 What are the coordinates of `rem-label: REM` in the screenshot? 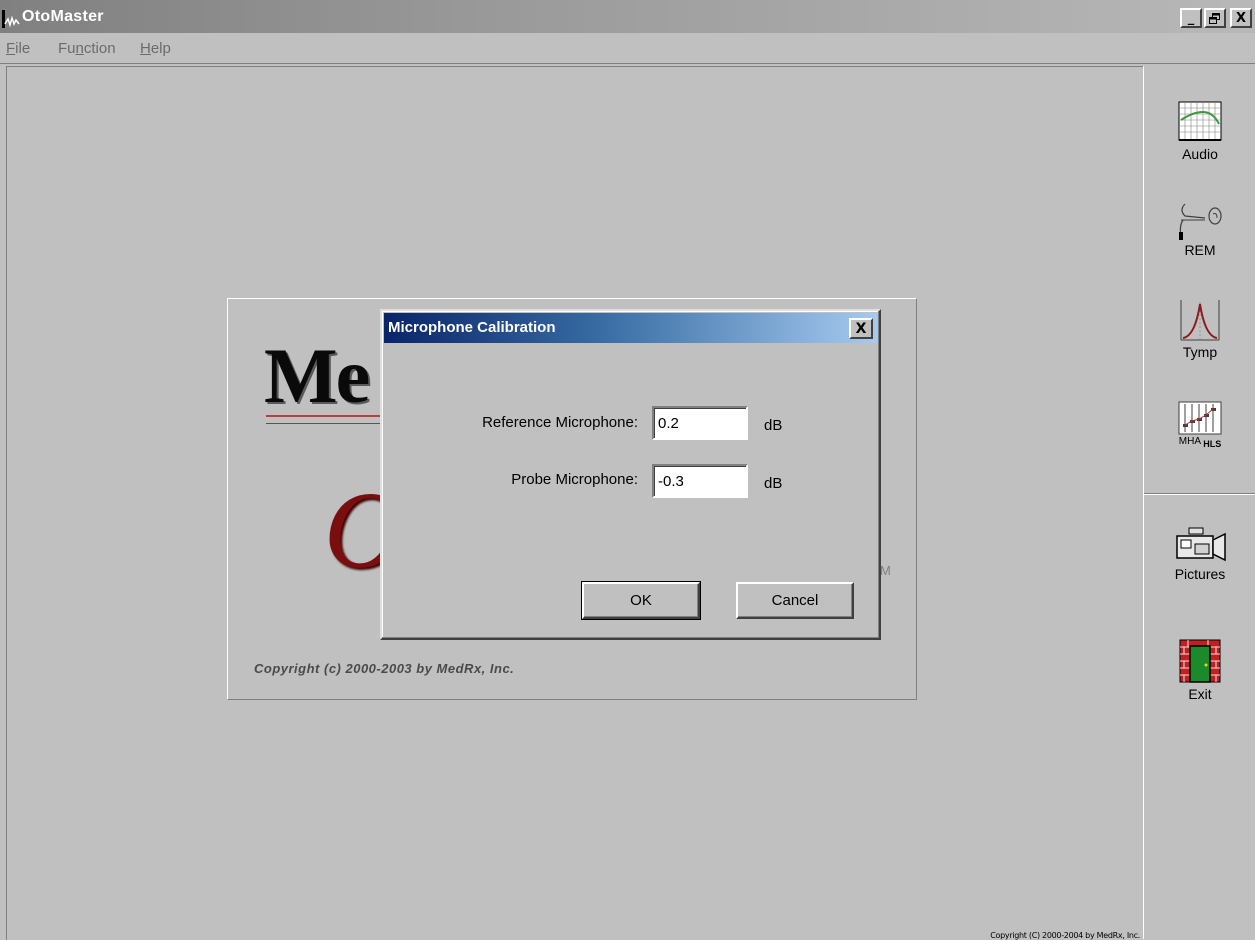 It's located at (1200, 250).